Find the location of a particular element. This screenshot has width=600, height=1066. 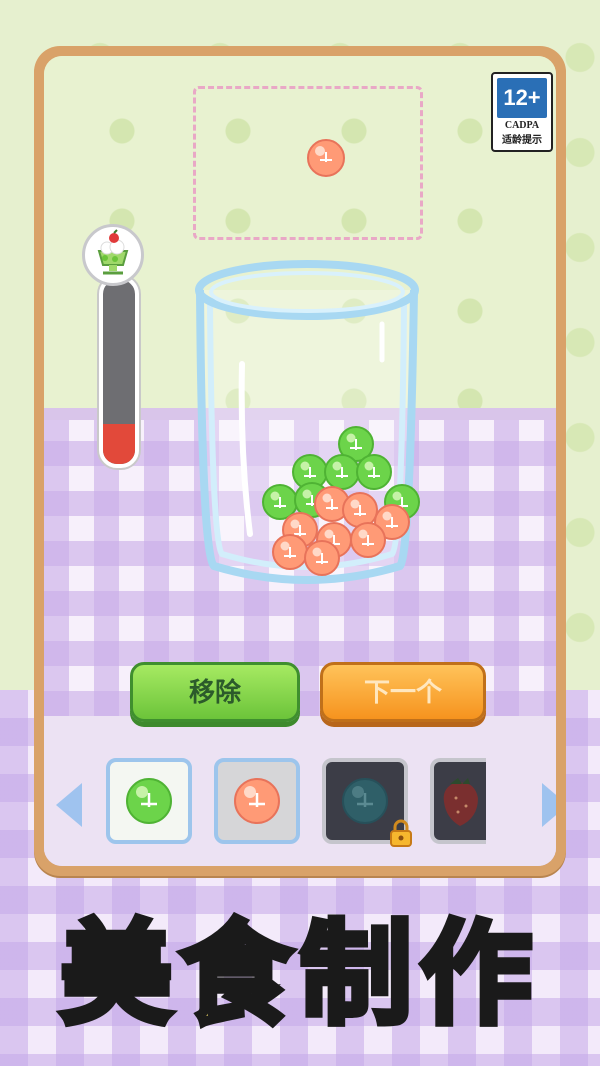

melon-parfait-icon is located at coordinates (113, 255).